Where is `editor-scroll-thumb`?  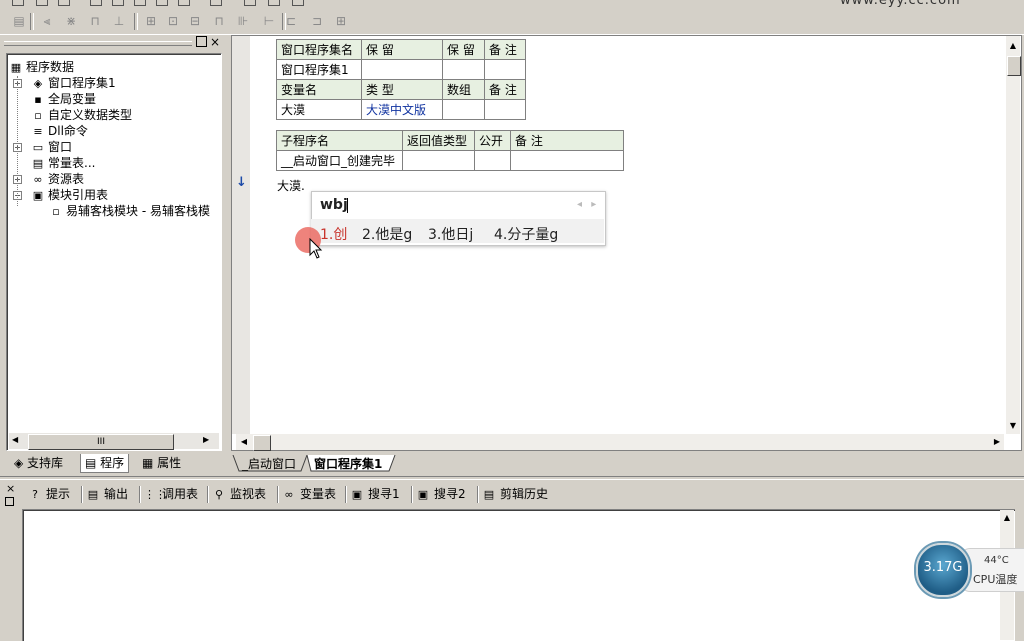 editor-scroll-thumb is located at coordinates (1014, 66).